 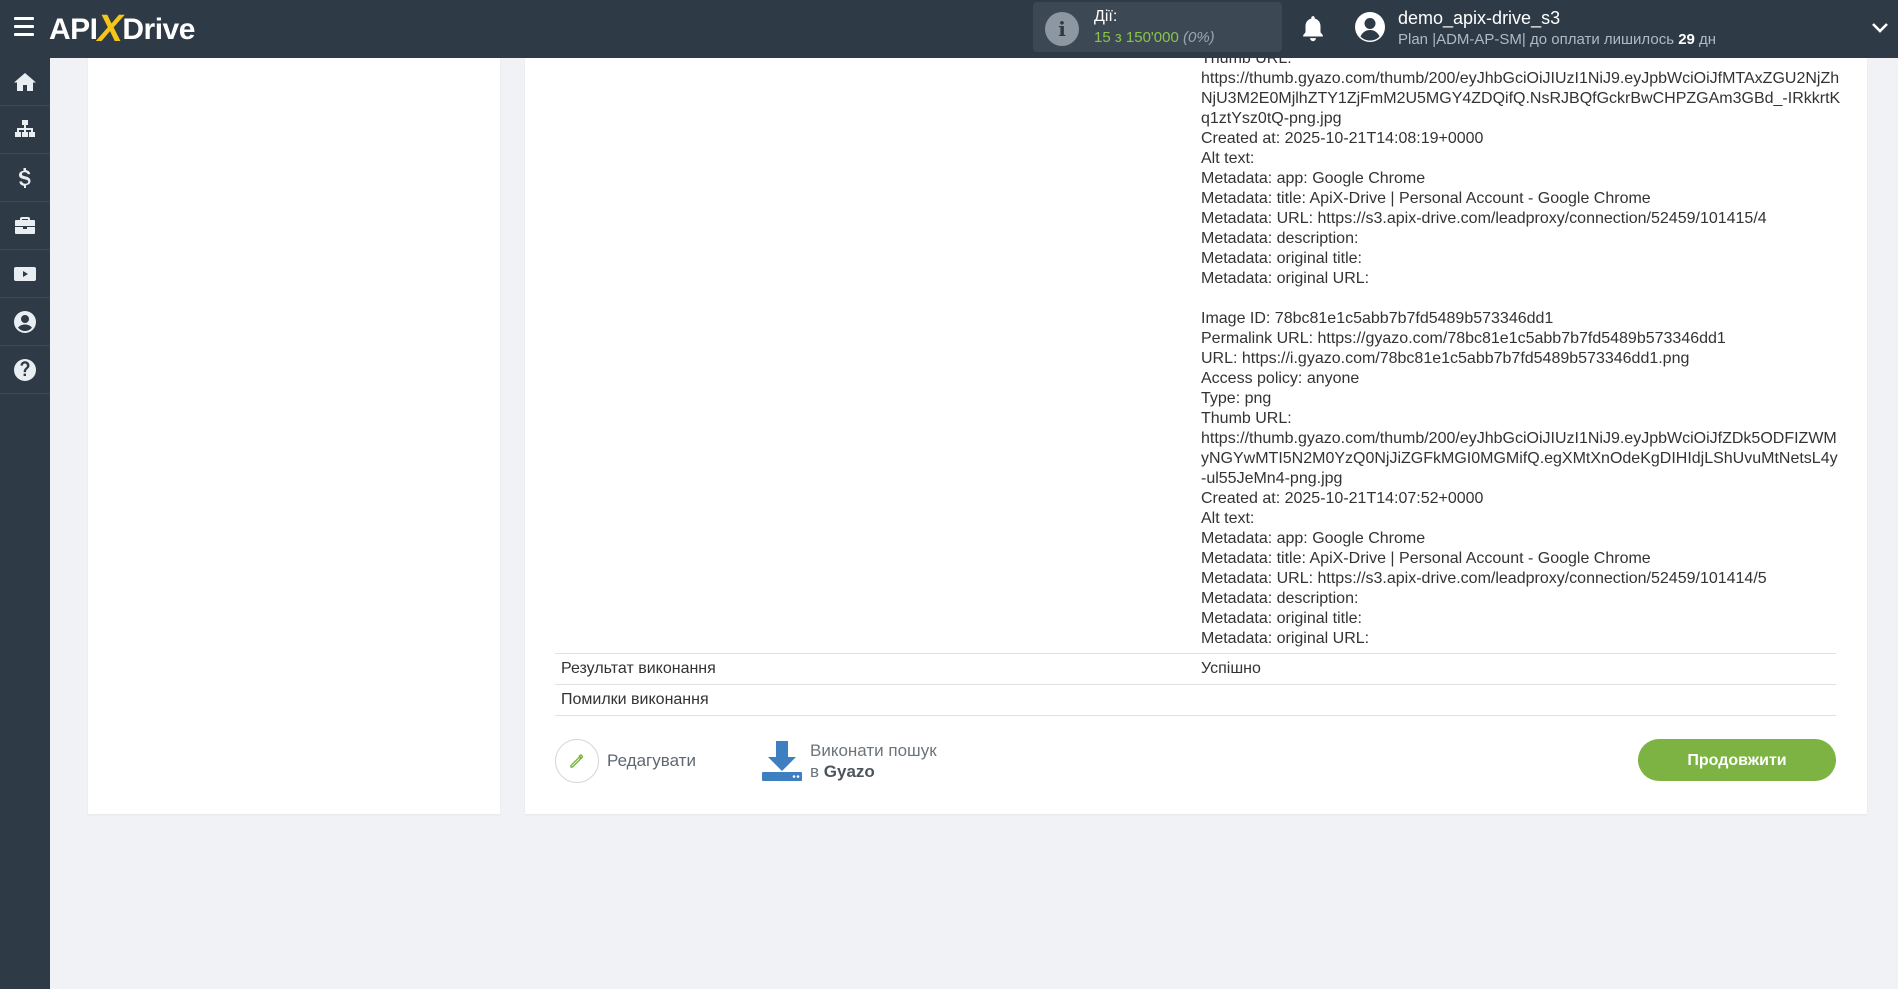 What do you see at coordinates (1521, 299) in the screenshot?
I see `result-line` at bounding box center [1521, 299].